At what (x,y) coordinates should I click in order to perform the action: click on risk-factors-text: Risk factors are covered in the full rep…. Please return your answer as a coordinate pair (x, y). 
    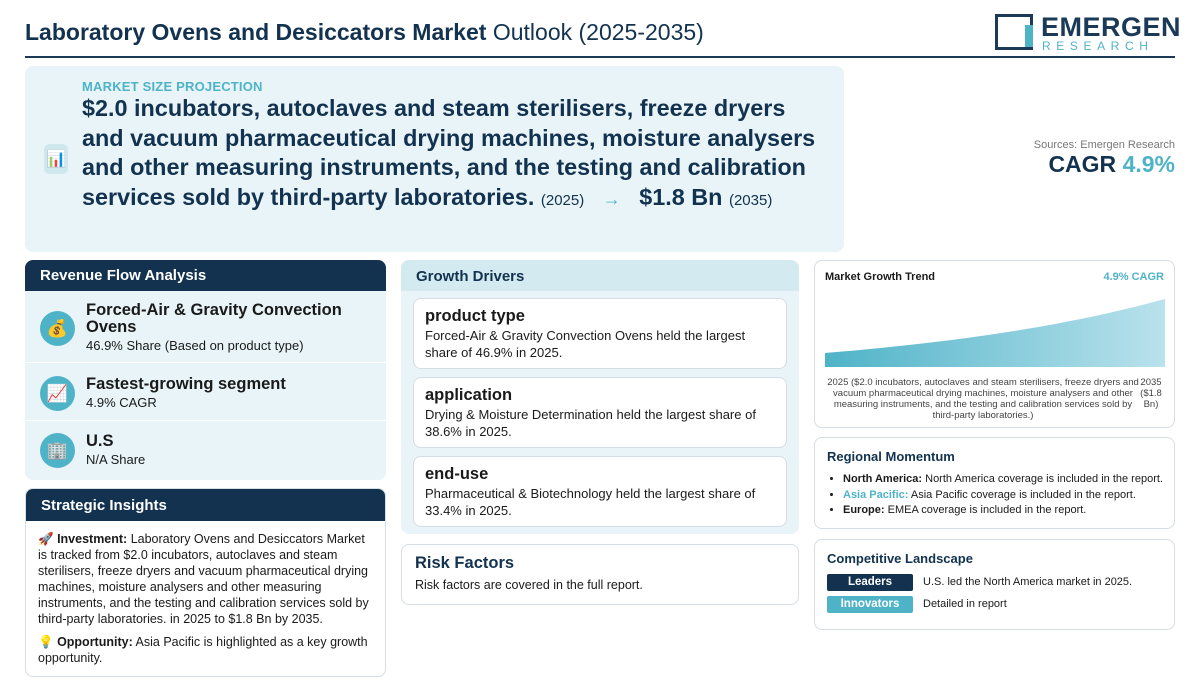
    Looking at the image, I should click on (529, 585).